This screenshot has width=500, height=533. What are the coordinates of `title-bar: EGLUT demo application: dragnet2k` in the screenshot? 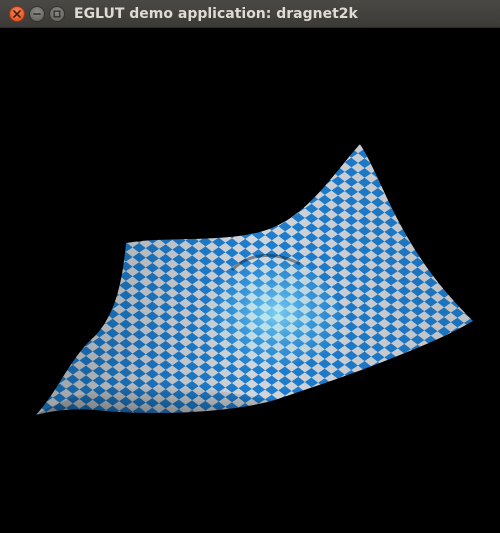 It's located at (250, 14).